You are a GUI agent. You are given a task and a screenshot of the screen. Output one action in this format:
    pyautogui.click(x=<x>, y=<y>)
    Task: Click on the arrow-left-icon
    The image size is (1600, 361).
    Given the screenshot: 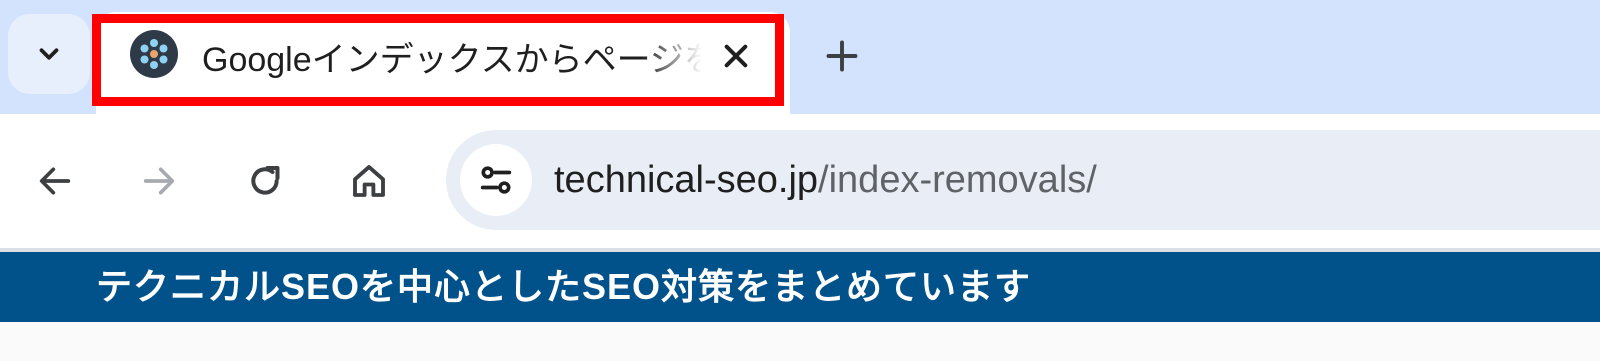 What is the action you would take?
    pyautogui.click(x=55, y=181)
    